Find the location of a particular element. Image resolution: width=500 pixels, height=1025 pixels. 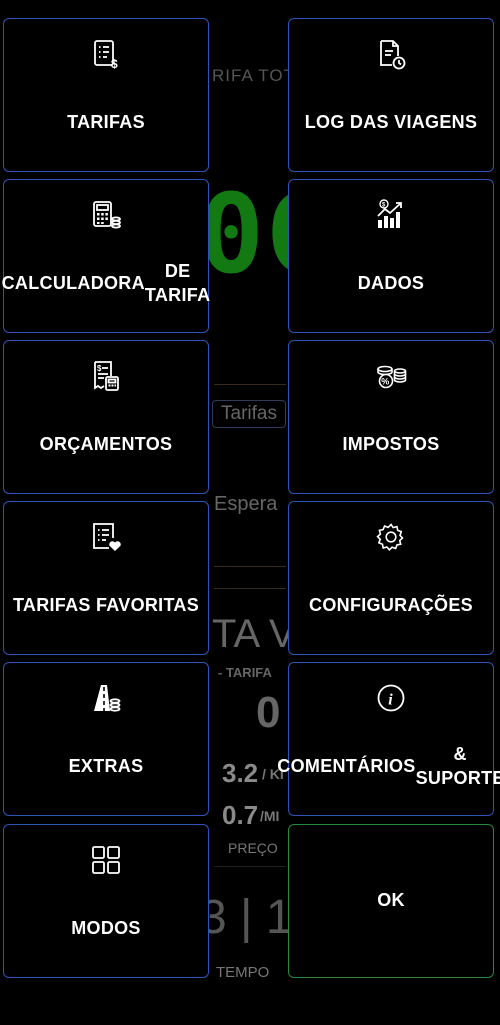

calculadora-line1: CALCULADORA is located at coordinates (73, 283).